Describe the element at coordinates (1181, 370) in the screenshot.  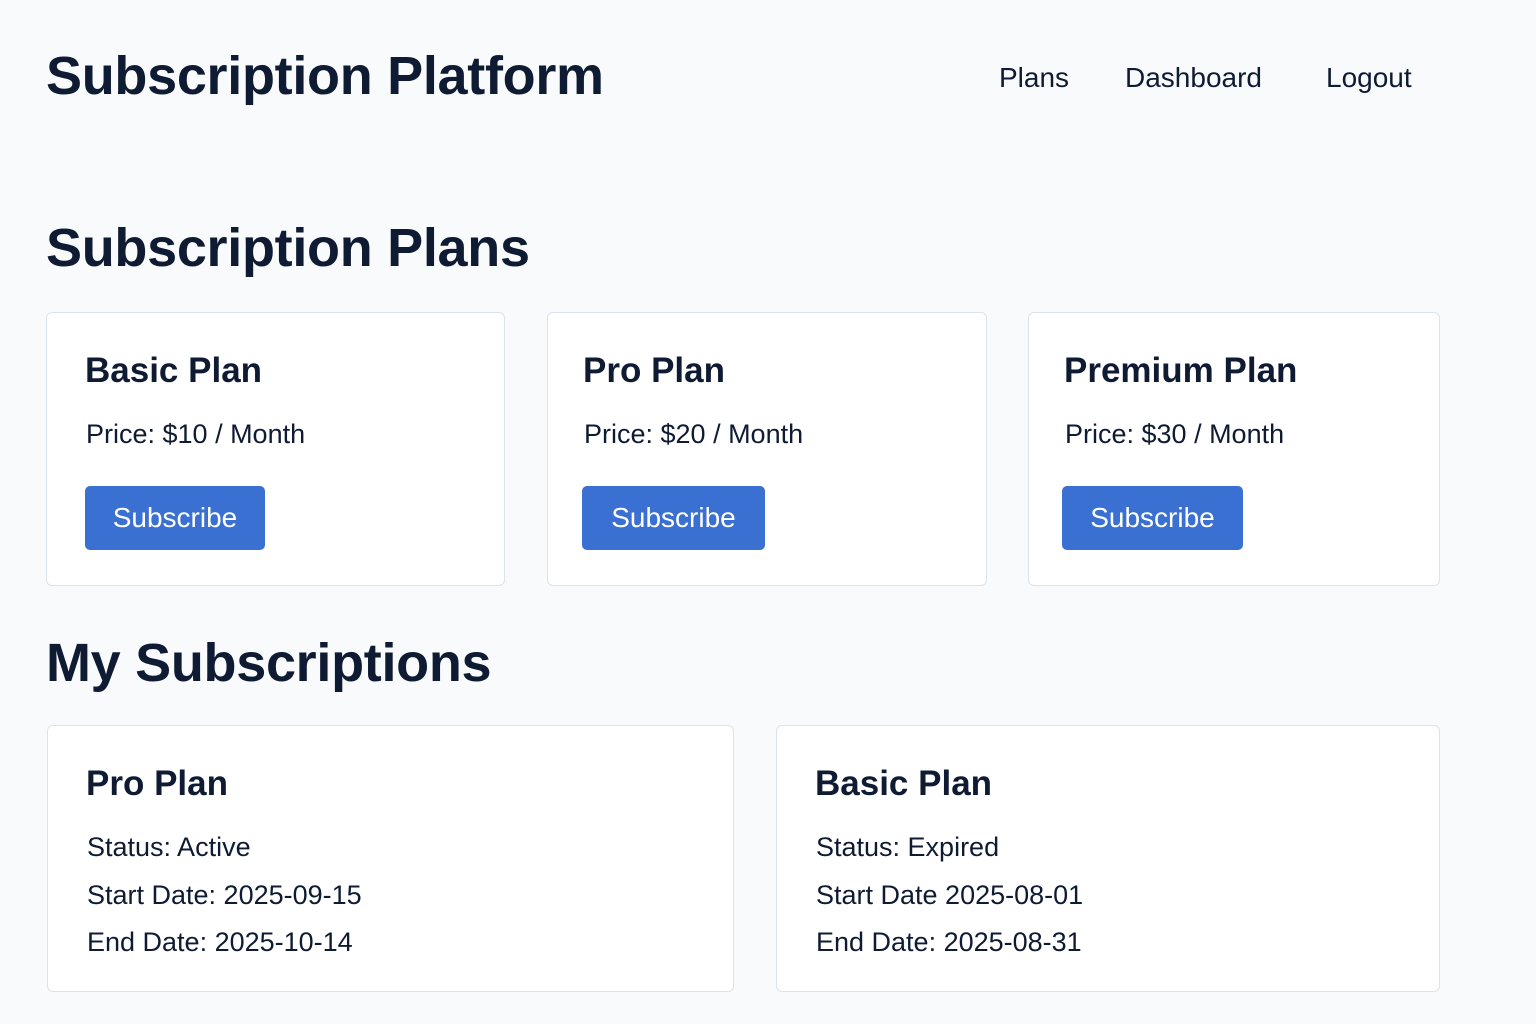
I see `plan-name: Premium Plan` at that location.